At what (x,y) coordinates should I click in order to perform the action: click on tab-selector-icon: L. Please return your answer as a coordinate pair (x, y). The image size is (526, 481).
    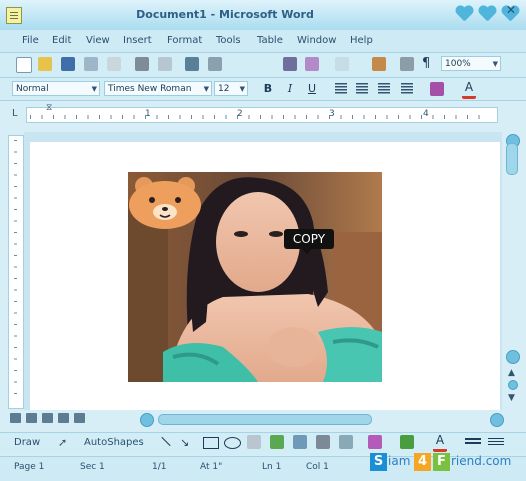
    Looking at the image, I should click on (17, 114).